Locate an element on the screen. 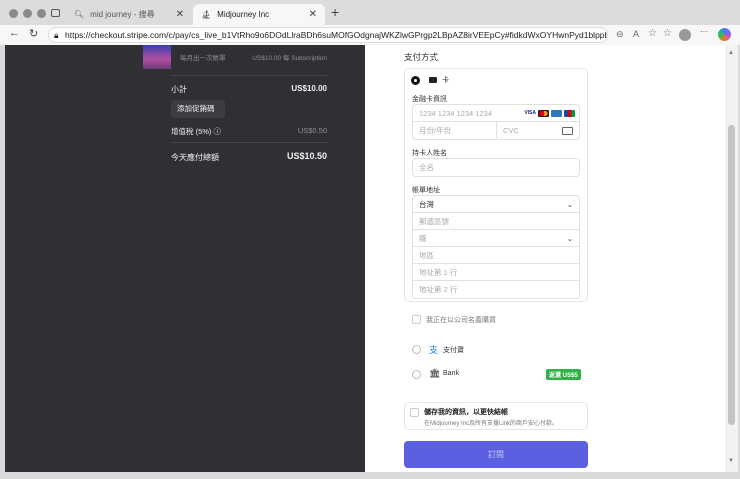 The width and height of the screenshot is (740, 479). favorite-icon: ☆ is located at coordinates (652, 33).